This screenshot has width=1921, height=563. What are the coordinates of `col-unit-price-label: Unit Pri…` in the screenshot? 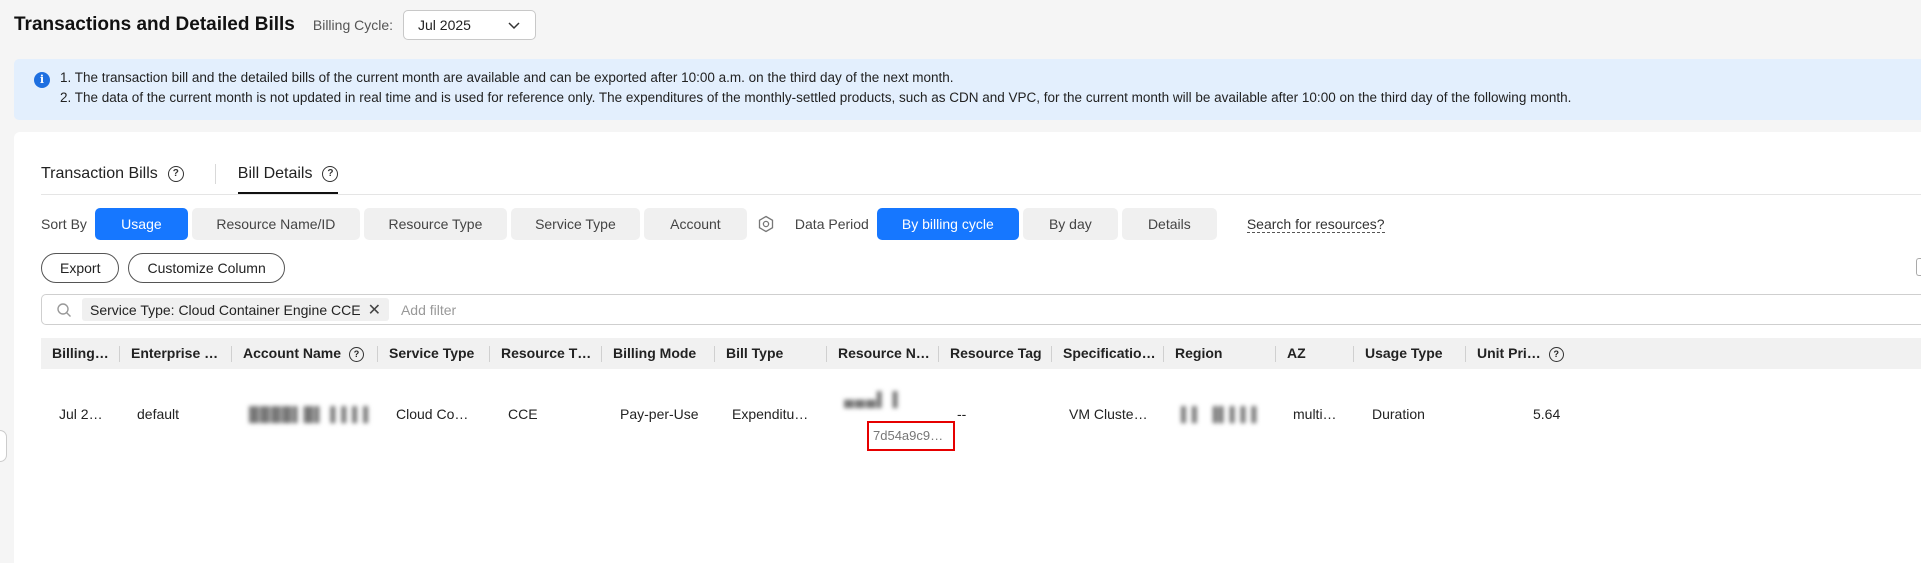 It's located at (1509, 353).